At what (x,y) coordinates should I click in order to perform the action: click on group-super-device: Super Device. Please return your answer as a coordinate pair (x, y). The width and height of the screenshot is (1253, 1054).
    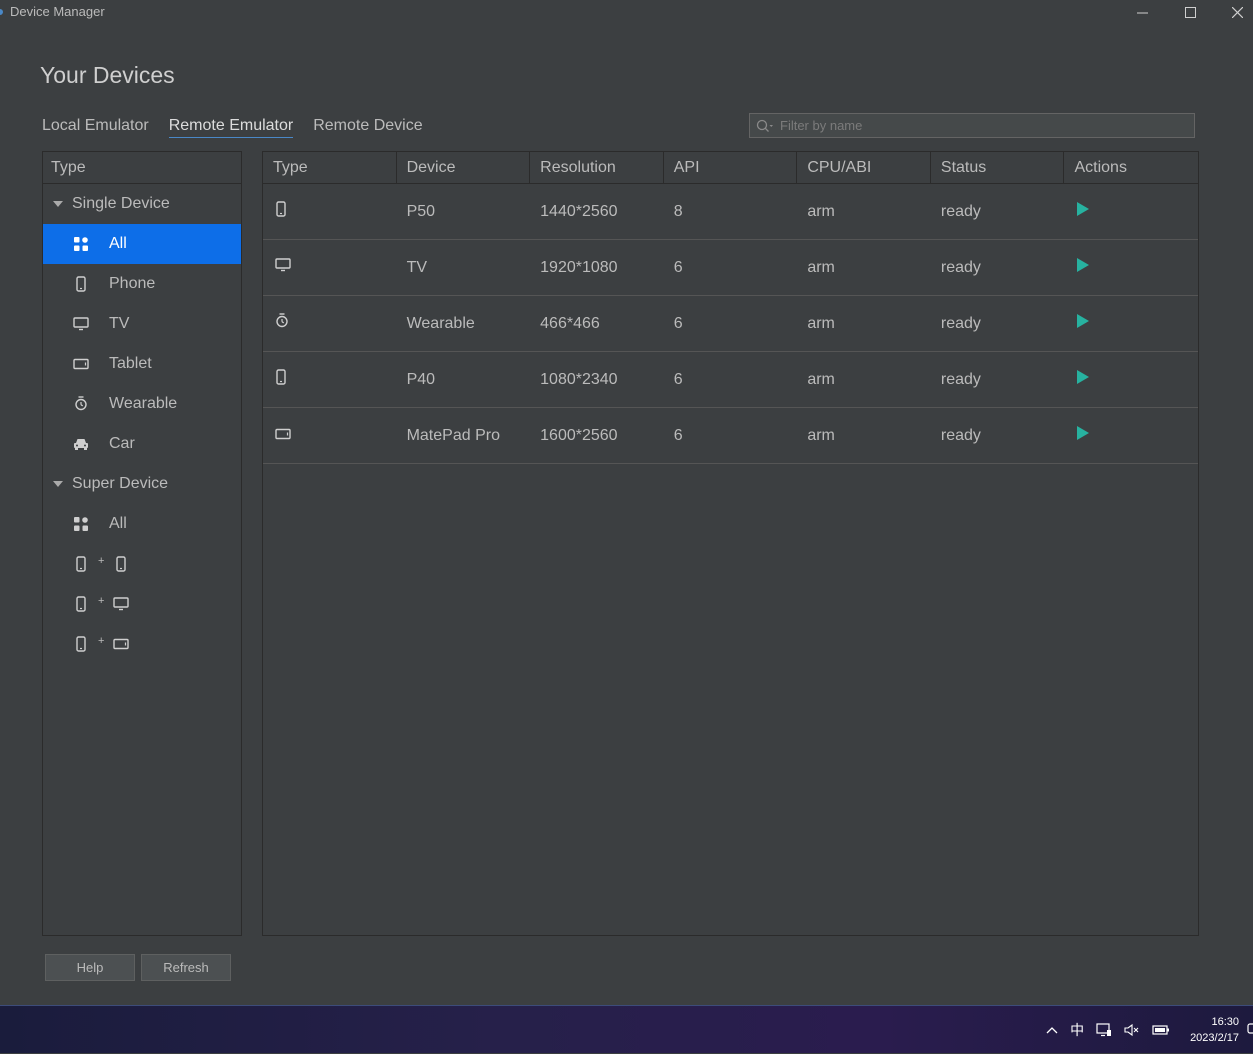
    Looking at the image, I should click on (142, 484).